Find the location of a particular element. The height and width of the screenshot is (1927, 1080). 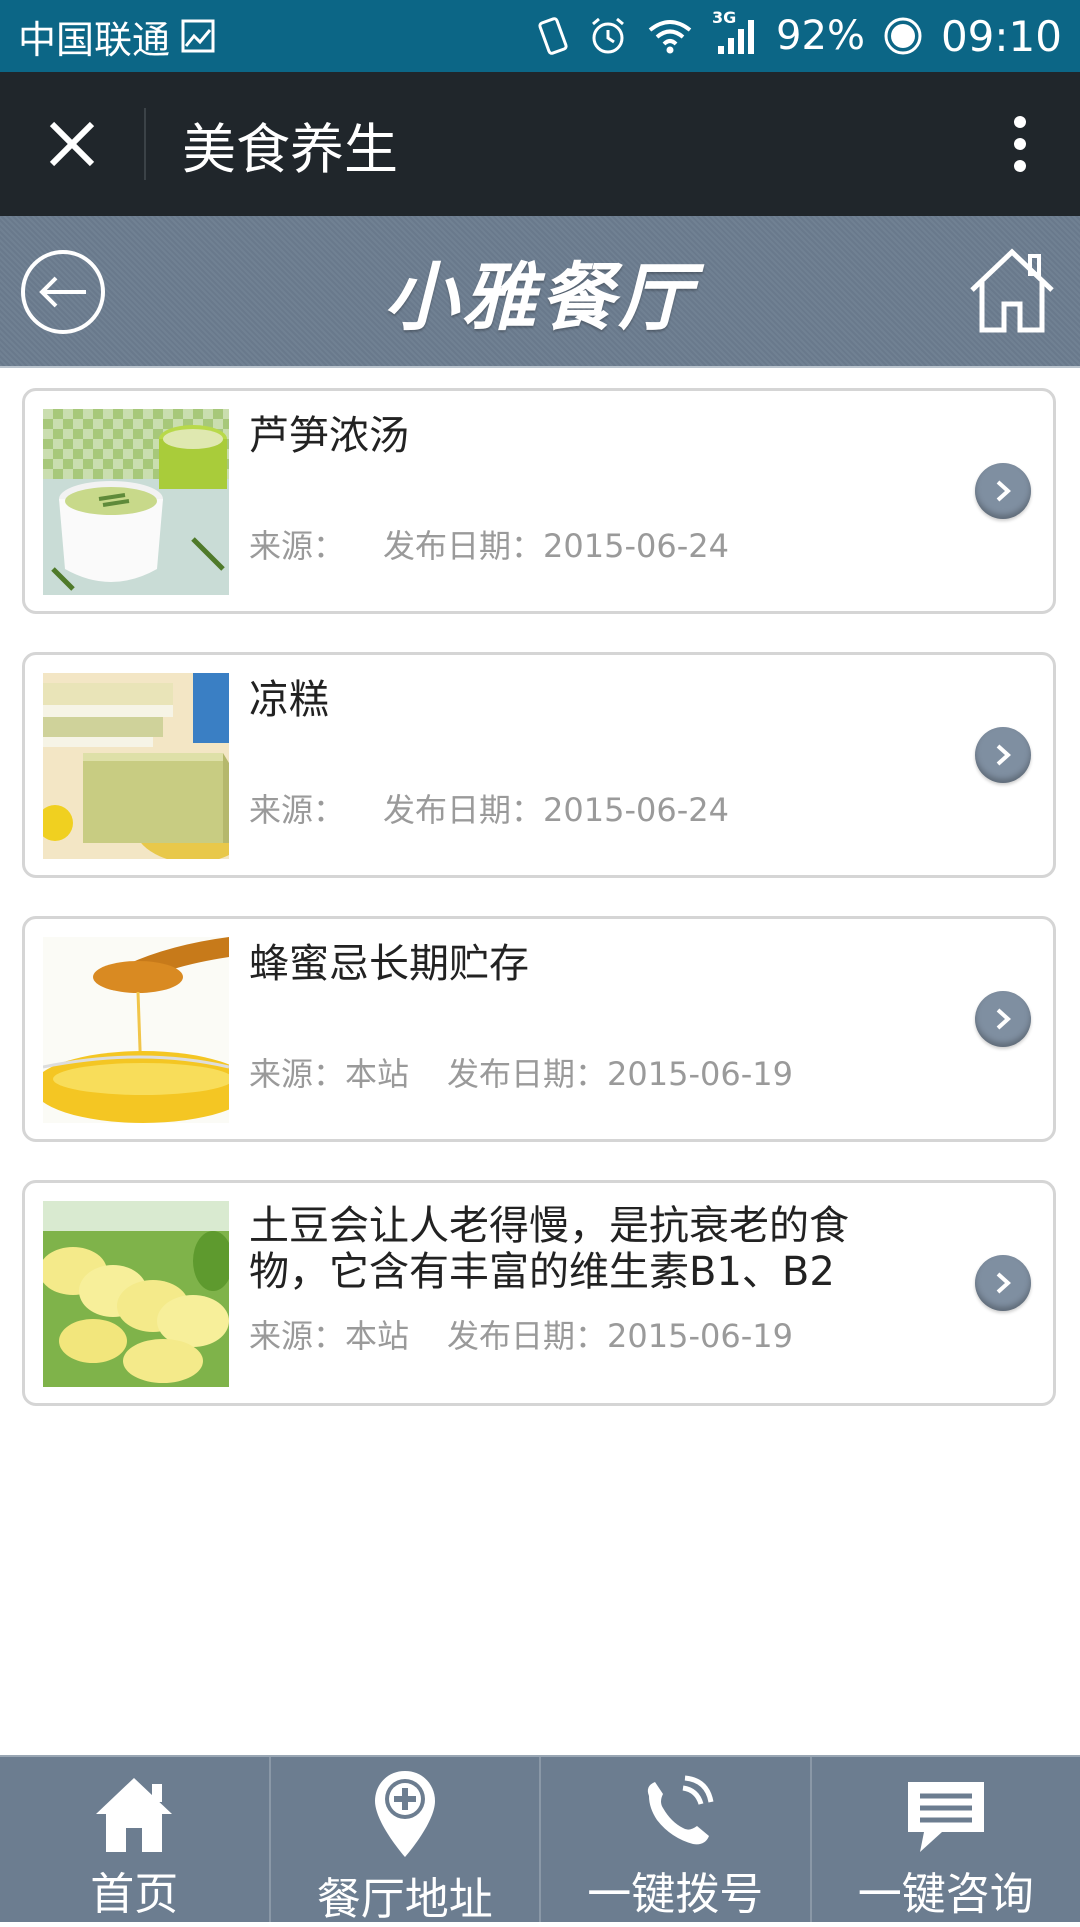

home-outline-icon is located at coordinates (1012, 291).